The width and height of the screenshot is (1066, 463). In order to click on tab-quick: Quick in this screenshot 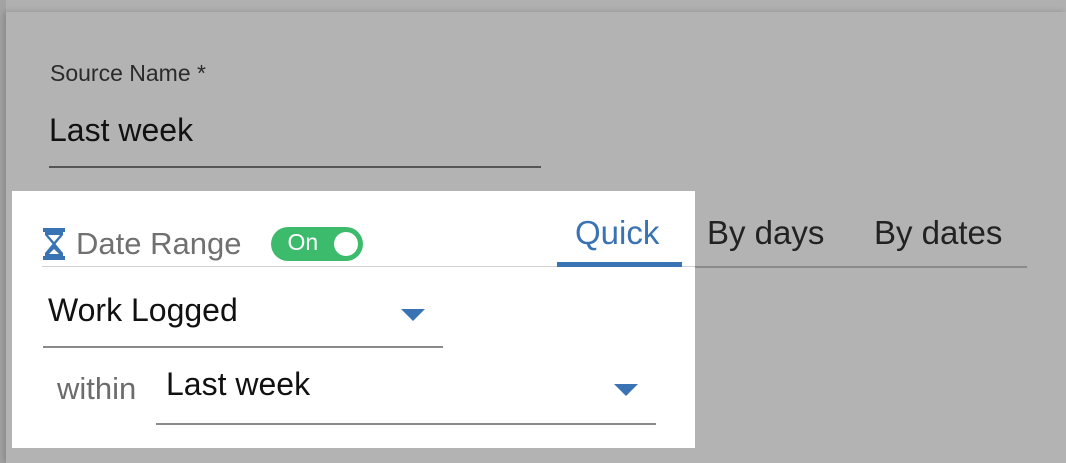, I will do `click(617, 233)`.